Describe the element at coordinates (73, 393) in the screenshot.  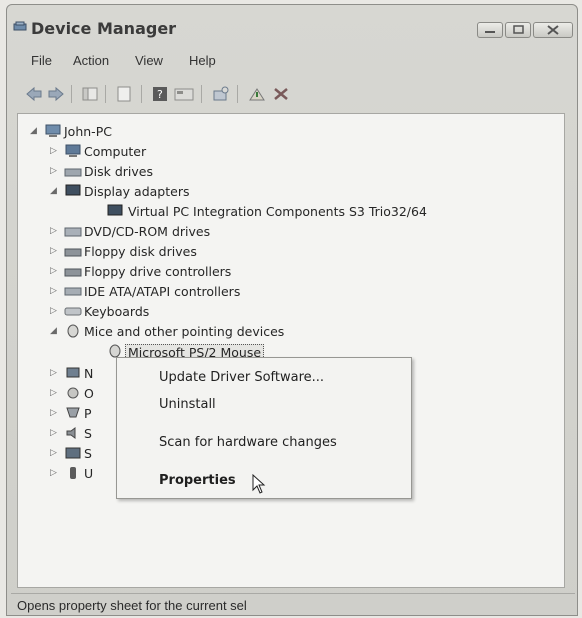
I see `unknown-device-icon` at that location.